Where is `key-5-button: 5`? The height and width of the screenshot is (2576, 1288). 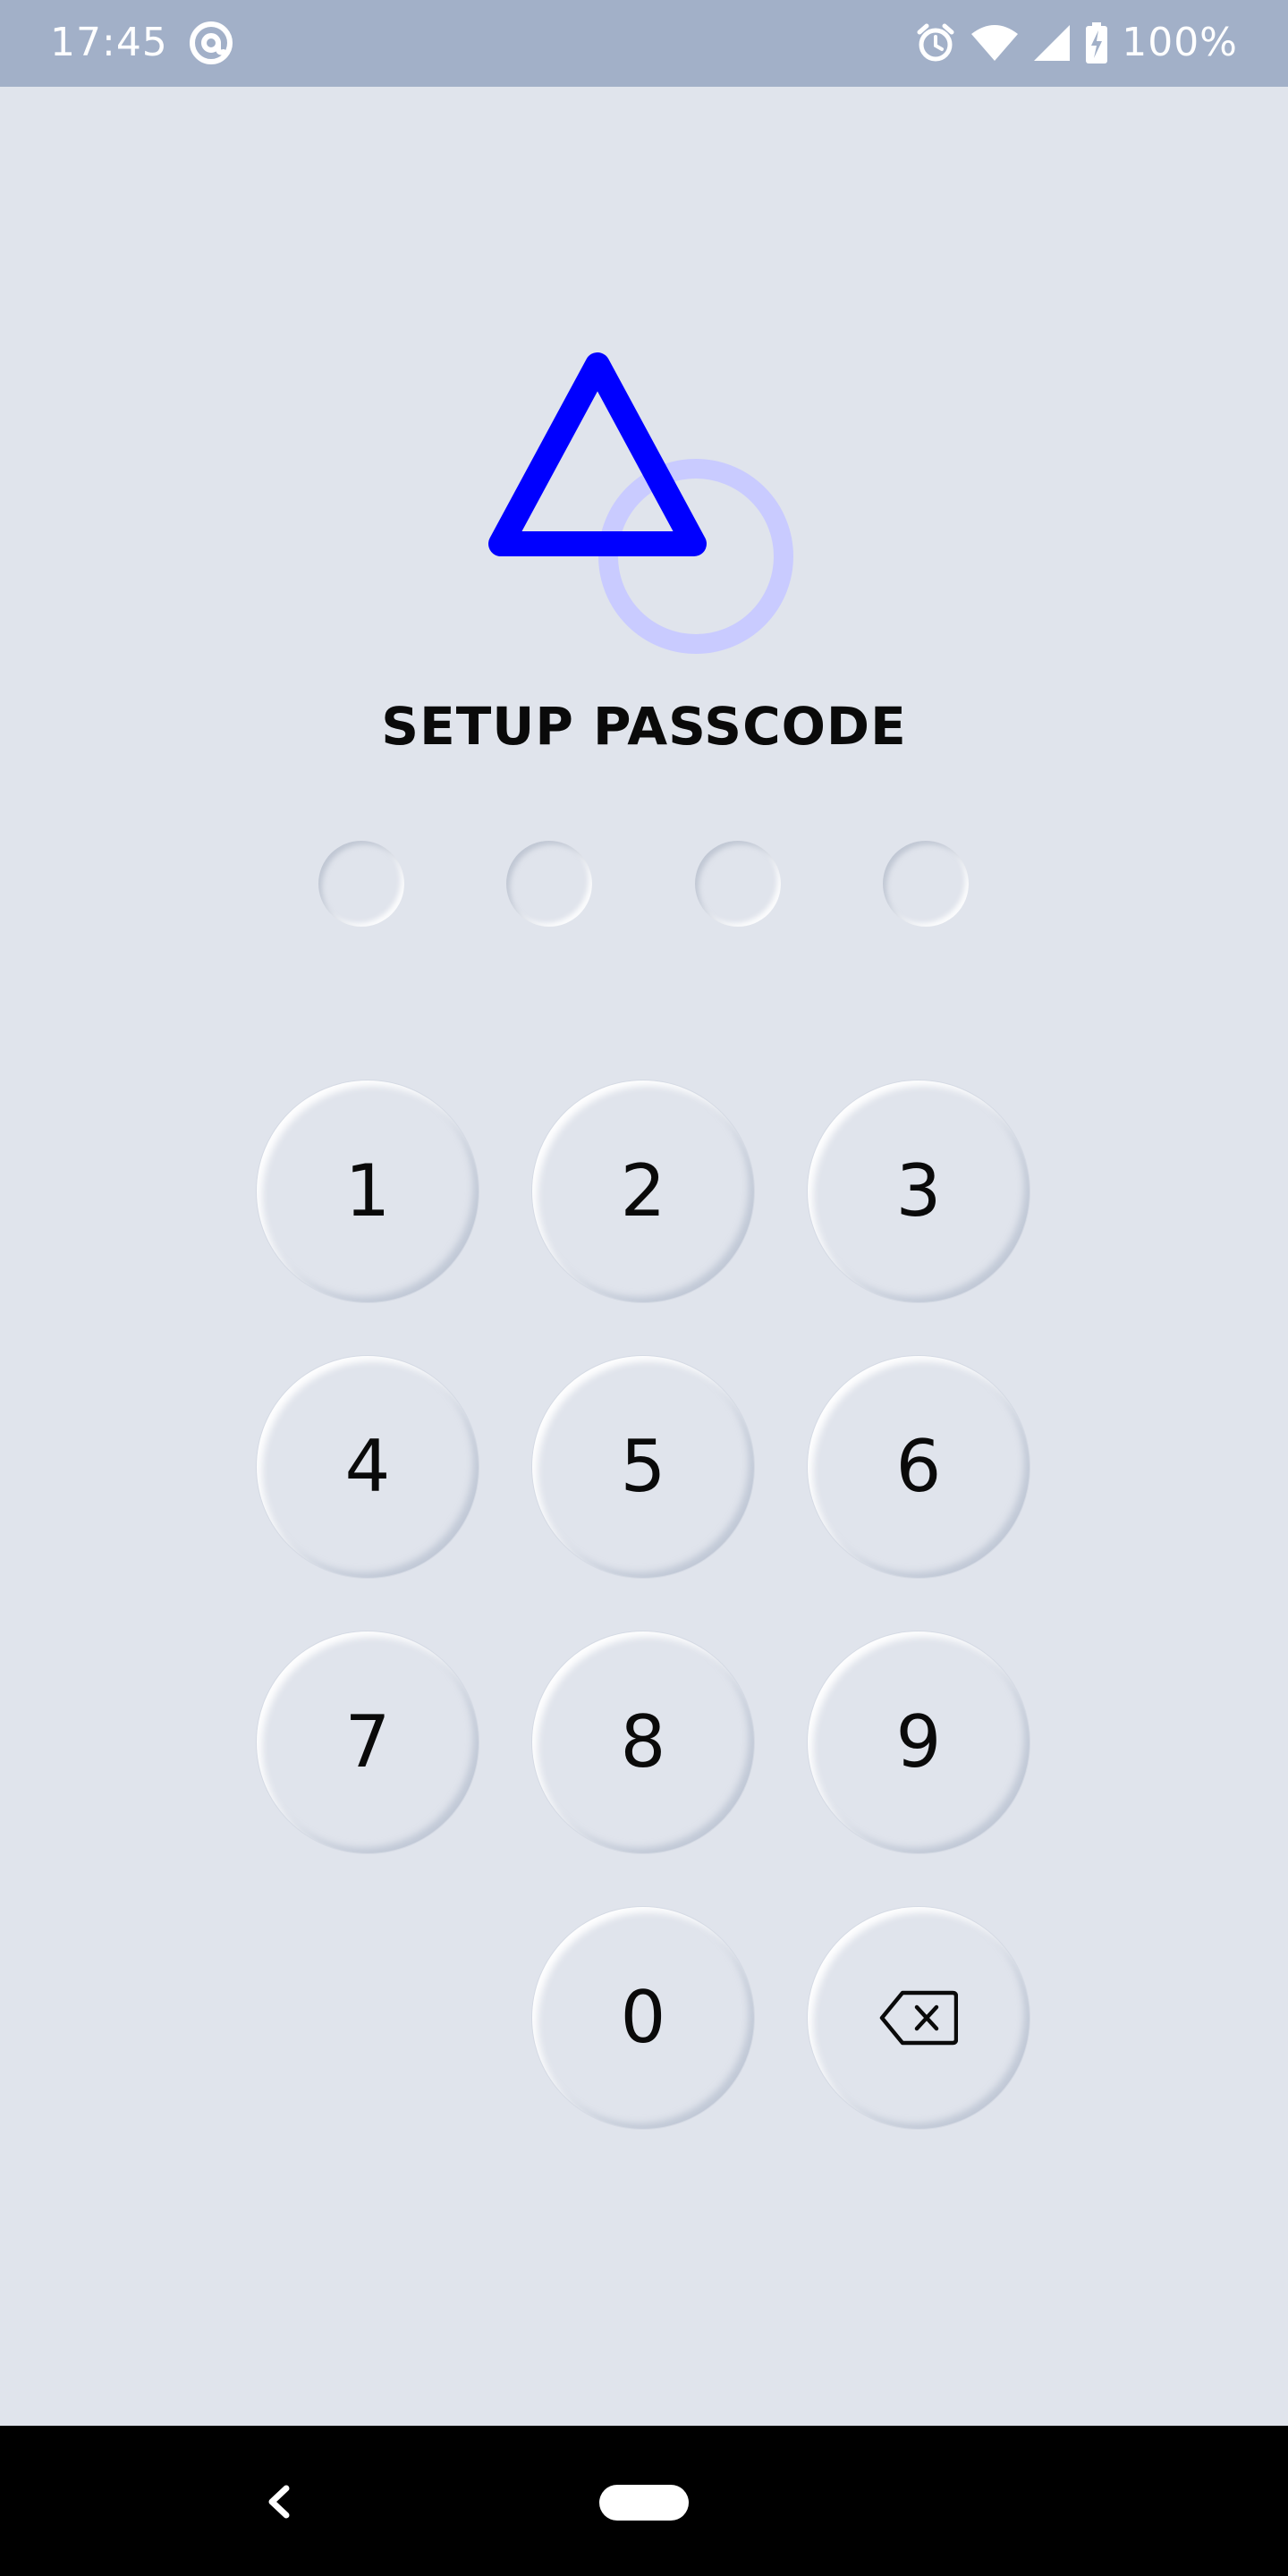 key-5-button: 5 is located at coordinates (643, 1467).